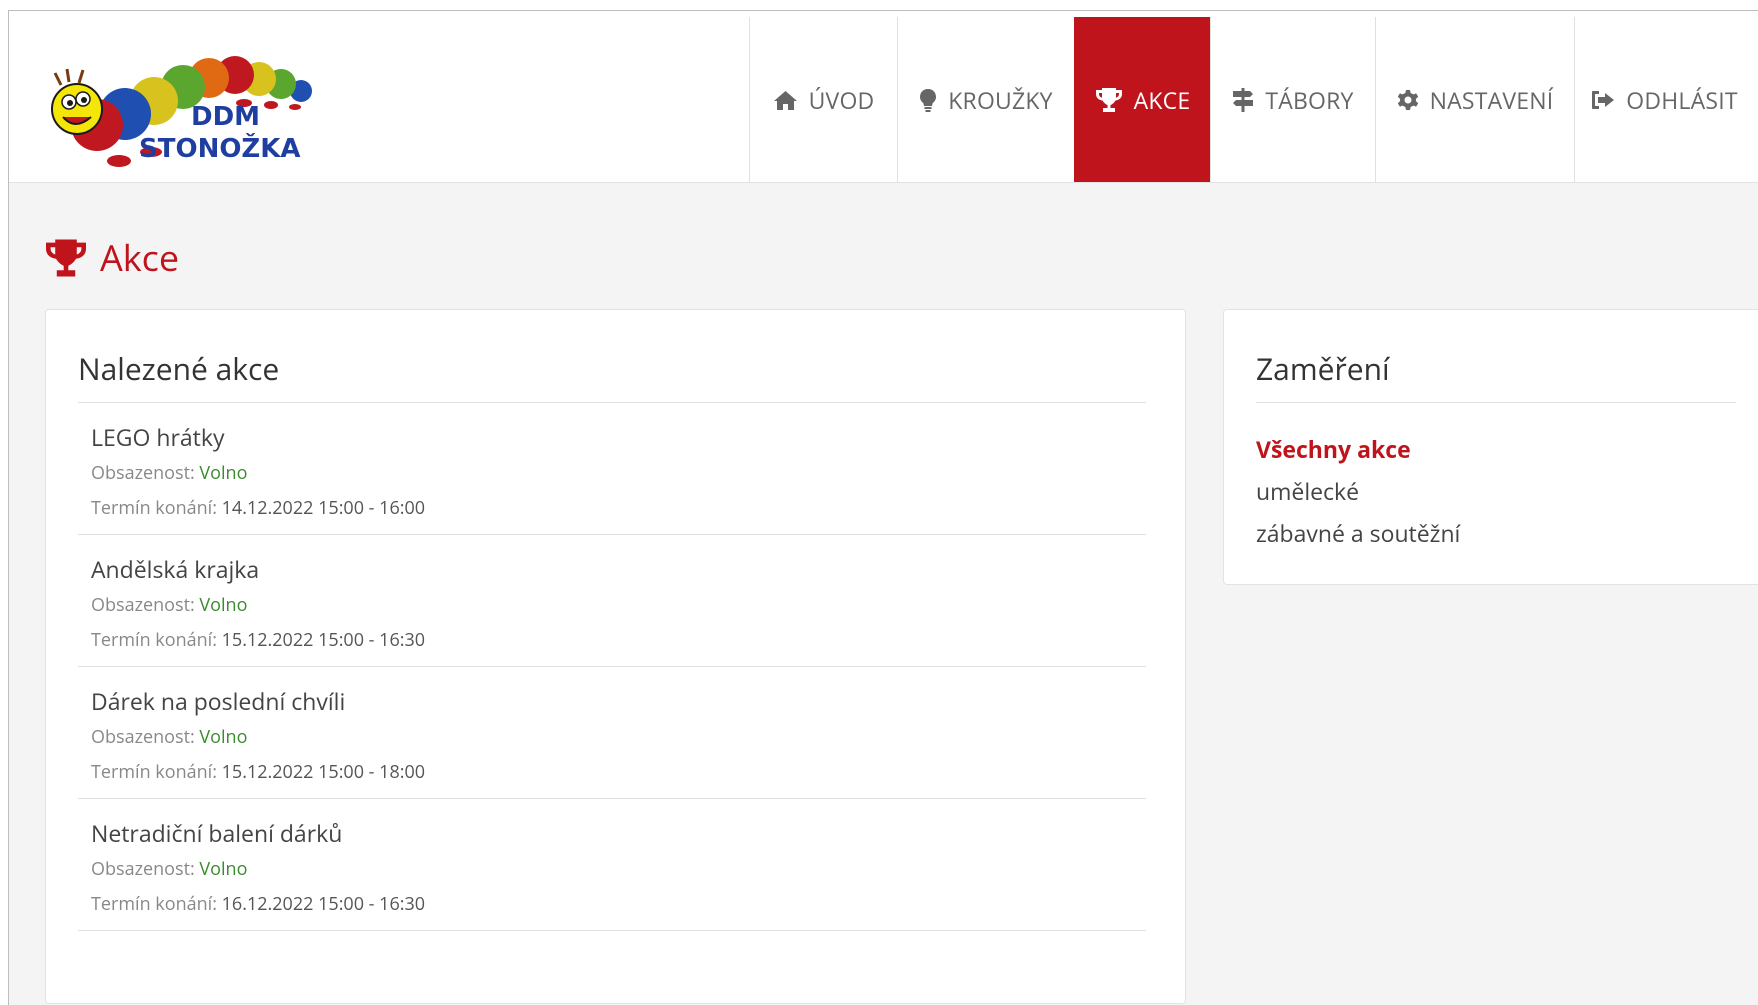 This screenshot has width=1758, height=1005. What do you see at coordinates (1323, 368) in the screenshot?
I see `focus-panel-heading: Zaměření` at bounding box center [1323, 368].